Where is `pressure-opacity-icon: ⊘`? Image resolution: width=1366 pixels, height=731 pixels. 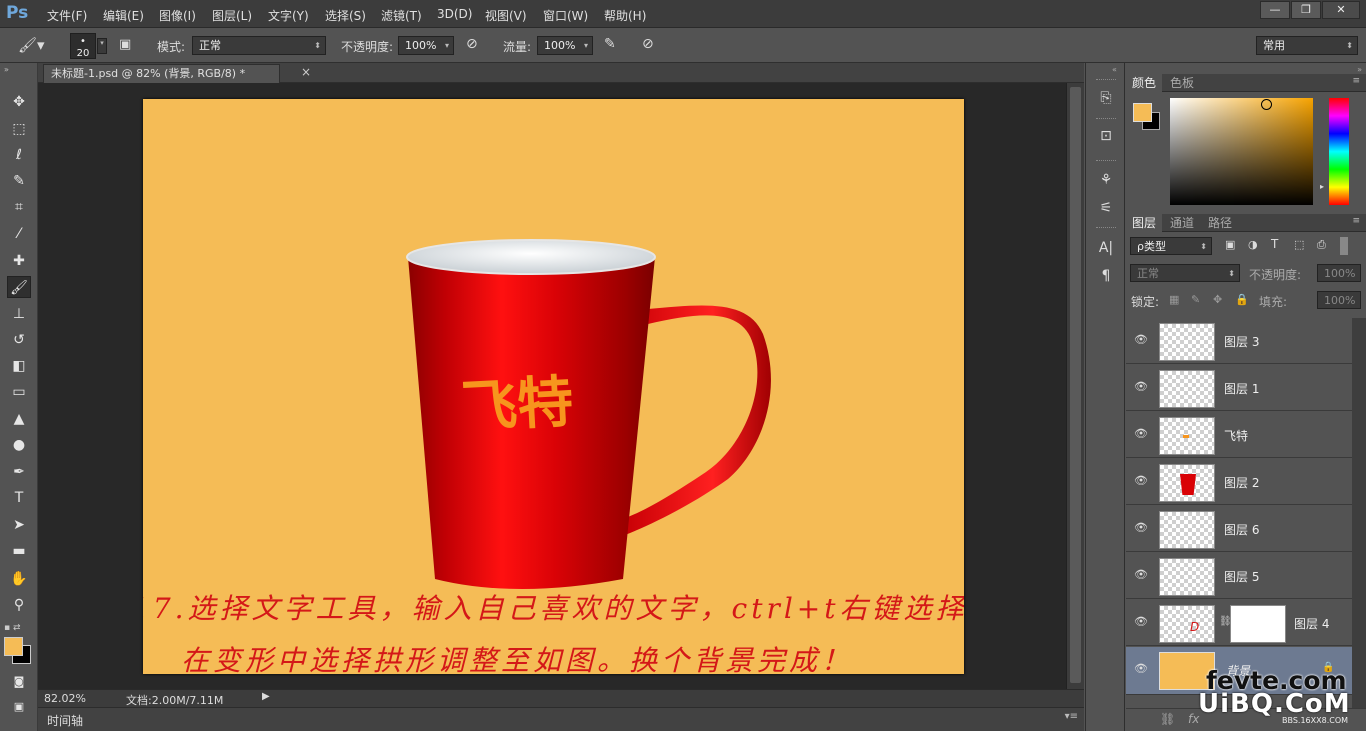 pressure-opacity-icon: ⊘ is located at coordinates (476, 46).